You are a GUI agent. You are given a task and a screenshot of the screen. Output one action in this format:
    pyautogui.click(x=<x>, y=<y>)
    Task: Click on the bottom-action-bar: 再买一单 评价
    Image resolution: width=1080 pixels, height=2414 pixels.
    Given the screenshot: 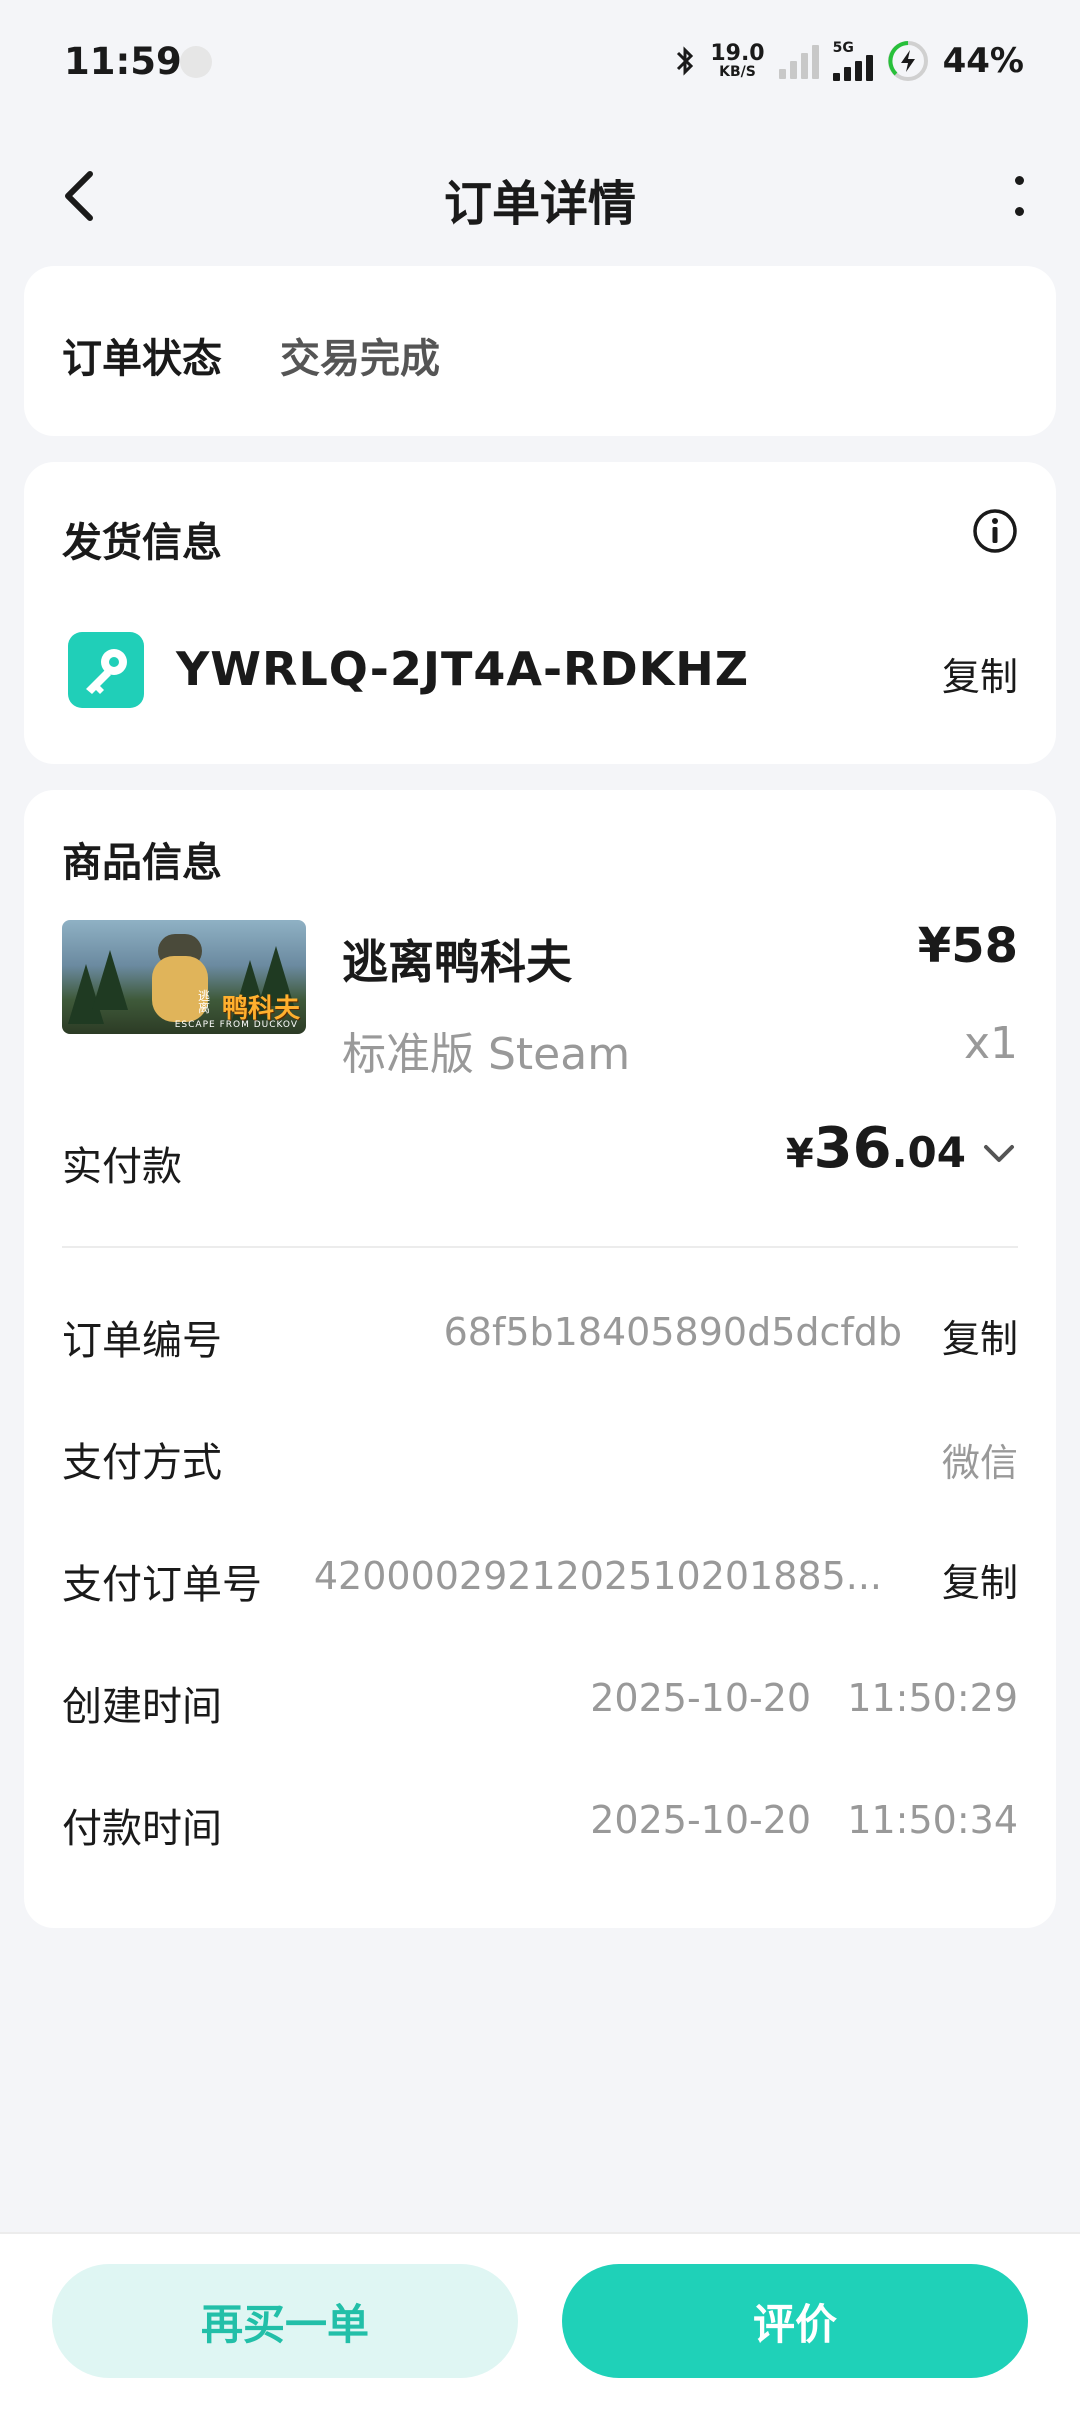 What is the action you would take?
    pyautogui.click(x=540, y=2323)
    